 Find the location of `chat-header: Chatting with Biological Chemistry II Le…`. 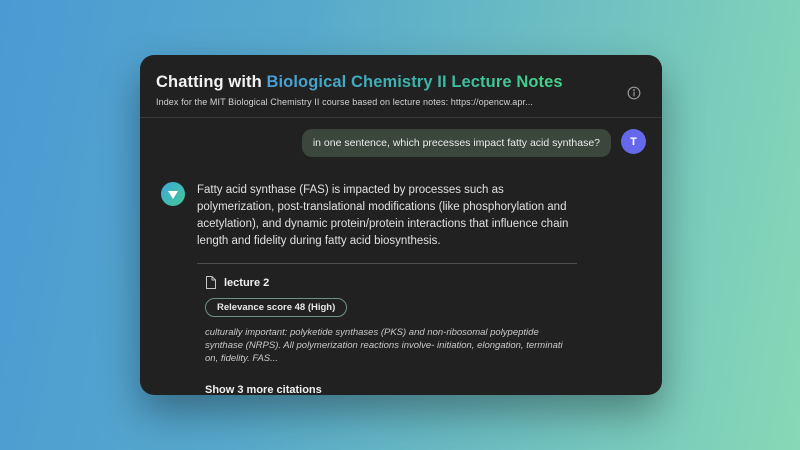

chat-header: Chatting with Biological Chemistry II Le… is located at coordinates (401, 86).